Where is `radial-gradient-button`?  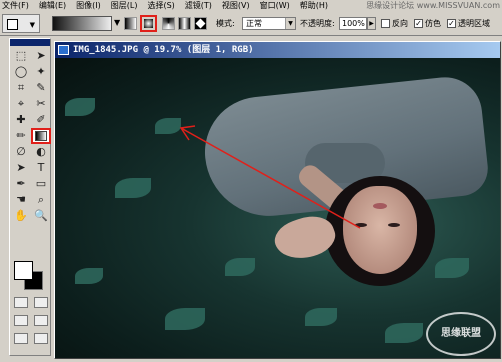
radial-gradient-button is located at coordinates (148, 23).